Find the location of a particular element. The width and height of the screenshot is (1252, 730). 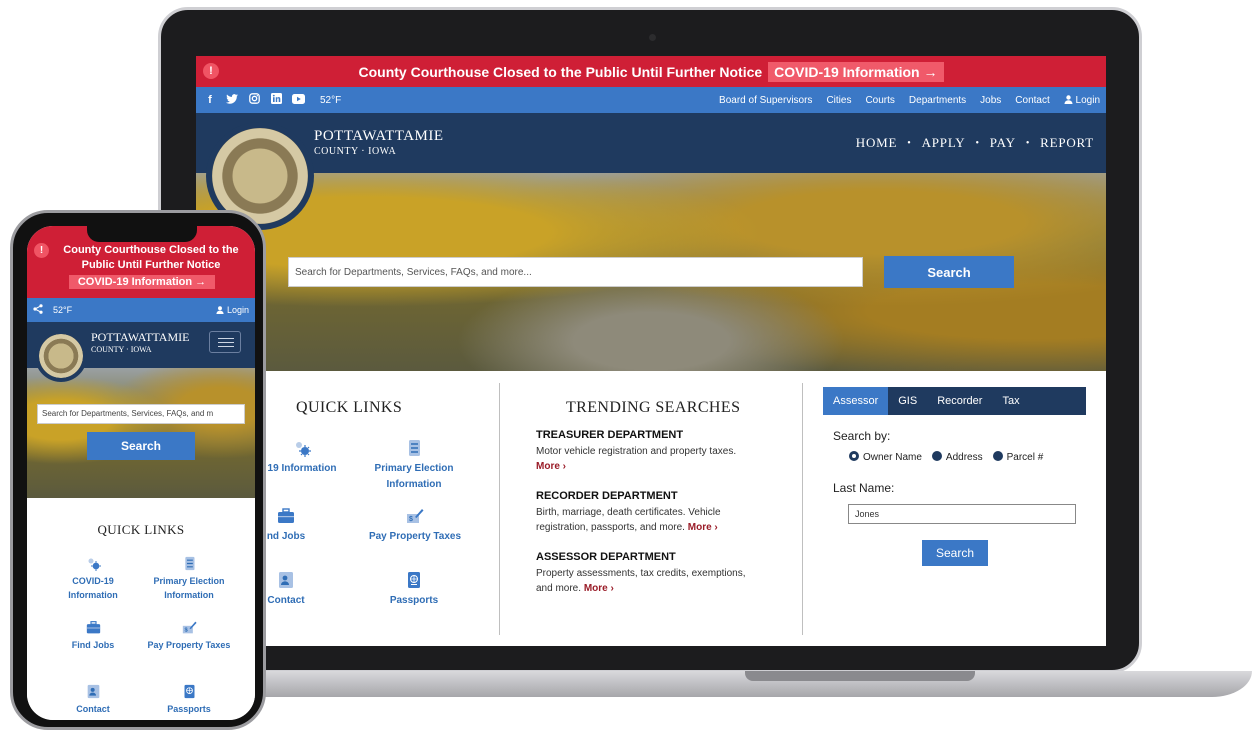

nav-cities: Cities is located at coordinates (838, 100).